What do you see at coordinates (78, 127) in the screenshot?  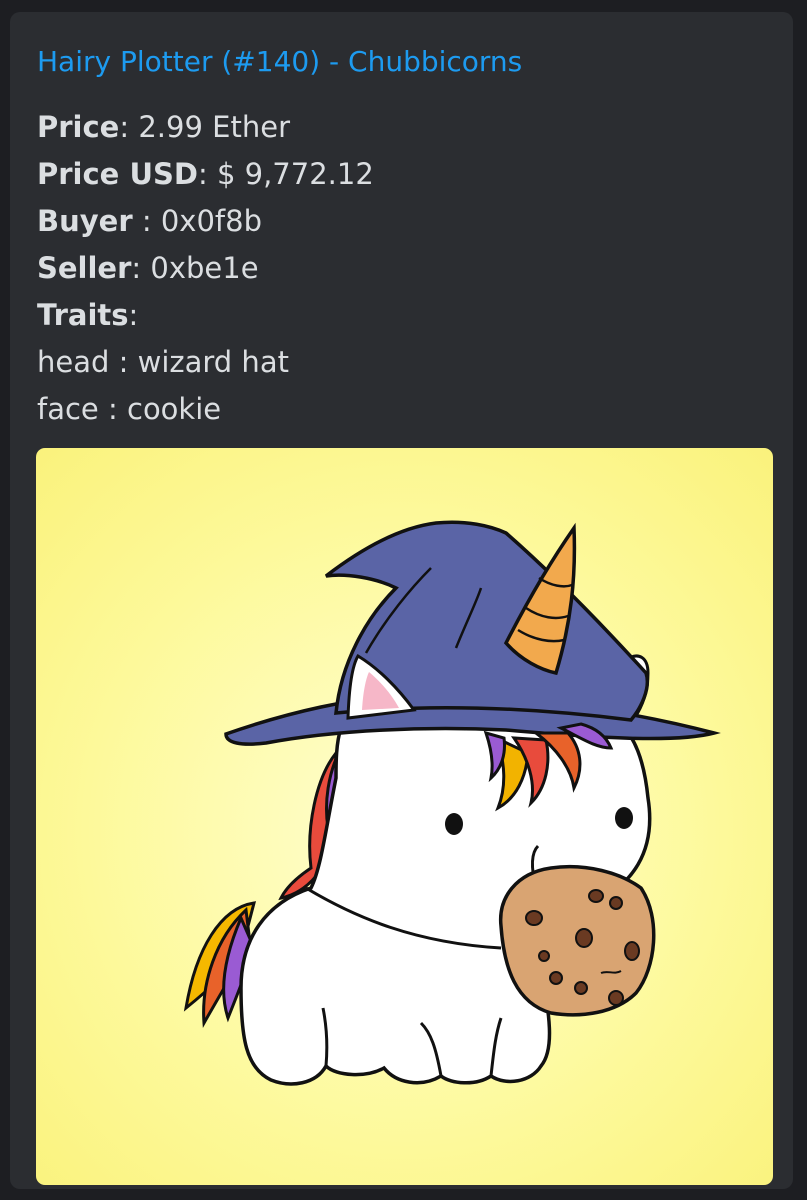 I see `price-label: Price` at bounding box center [78, 127].